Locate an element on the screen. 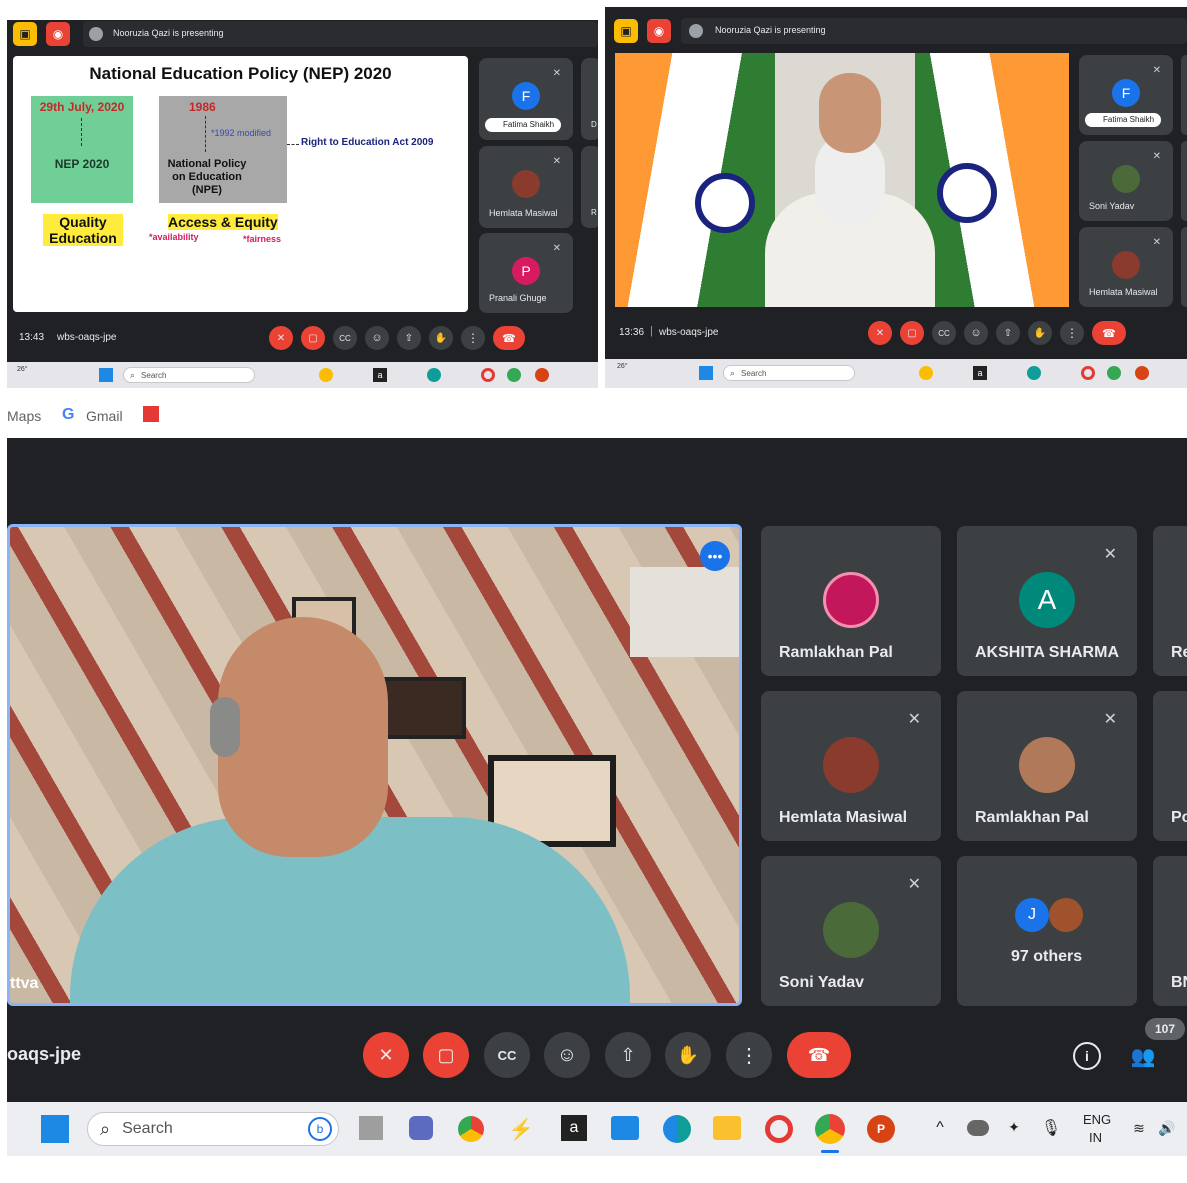 This screenshot has height=1183, width=1187. meeting-code: oaqs-jpe is located at coordinates (44, 1054).